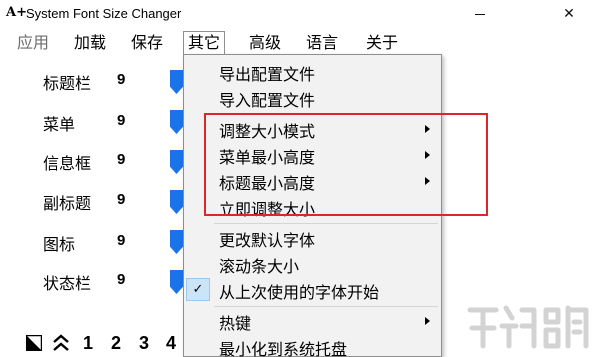 The height and width of the screenshot is (357, 594). Describe the element at coordinates (59, 124) in the screenshot. I see `row-label-menu: 菜单` at that location.